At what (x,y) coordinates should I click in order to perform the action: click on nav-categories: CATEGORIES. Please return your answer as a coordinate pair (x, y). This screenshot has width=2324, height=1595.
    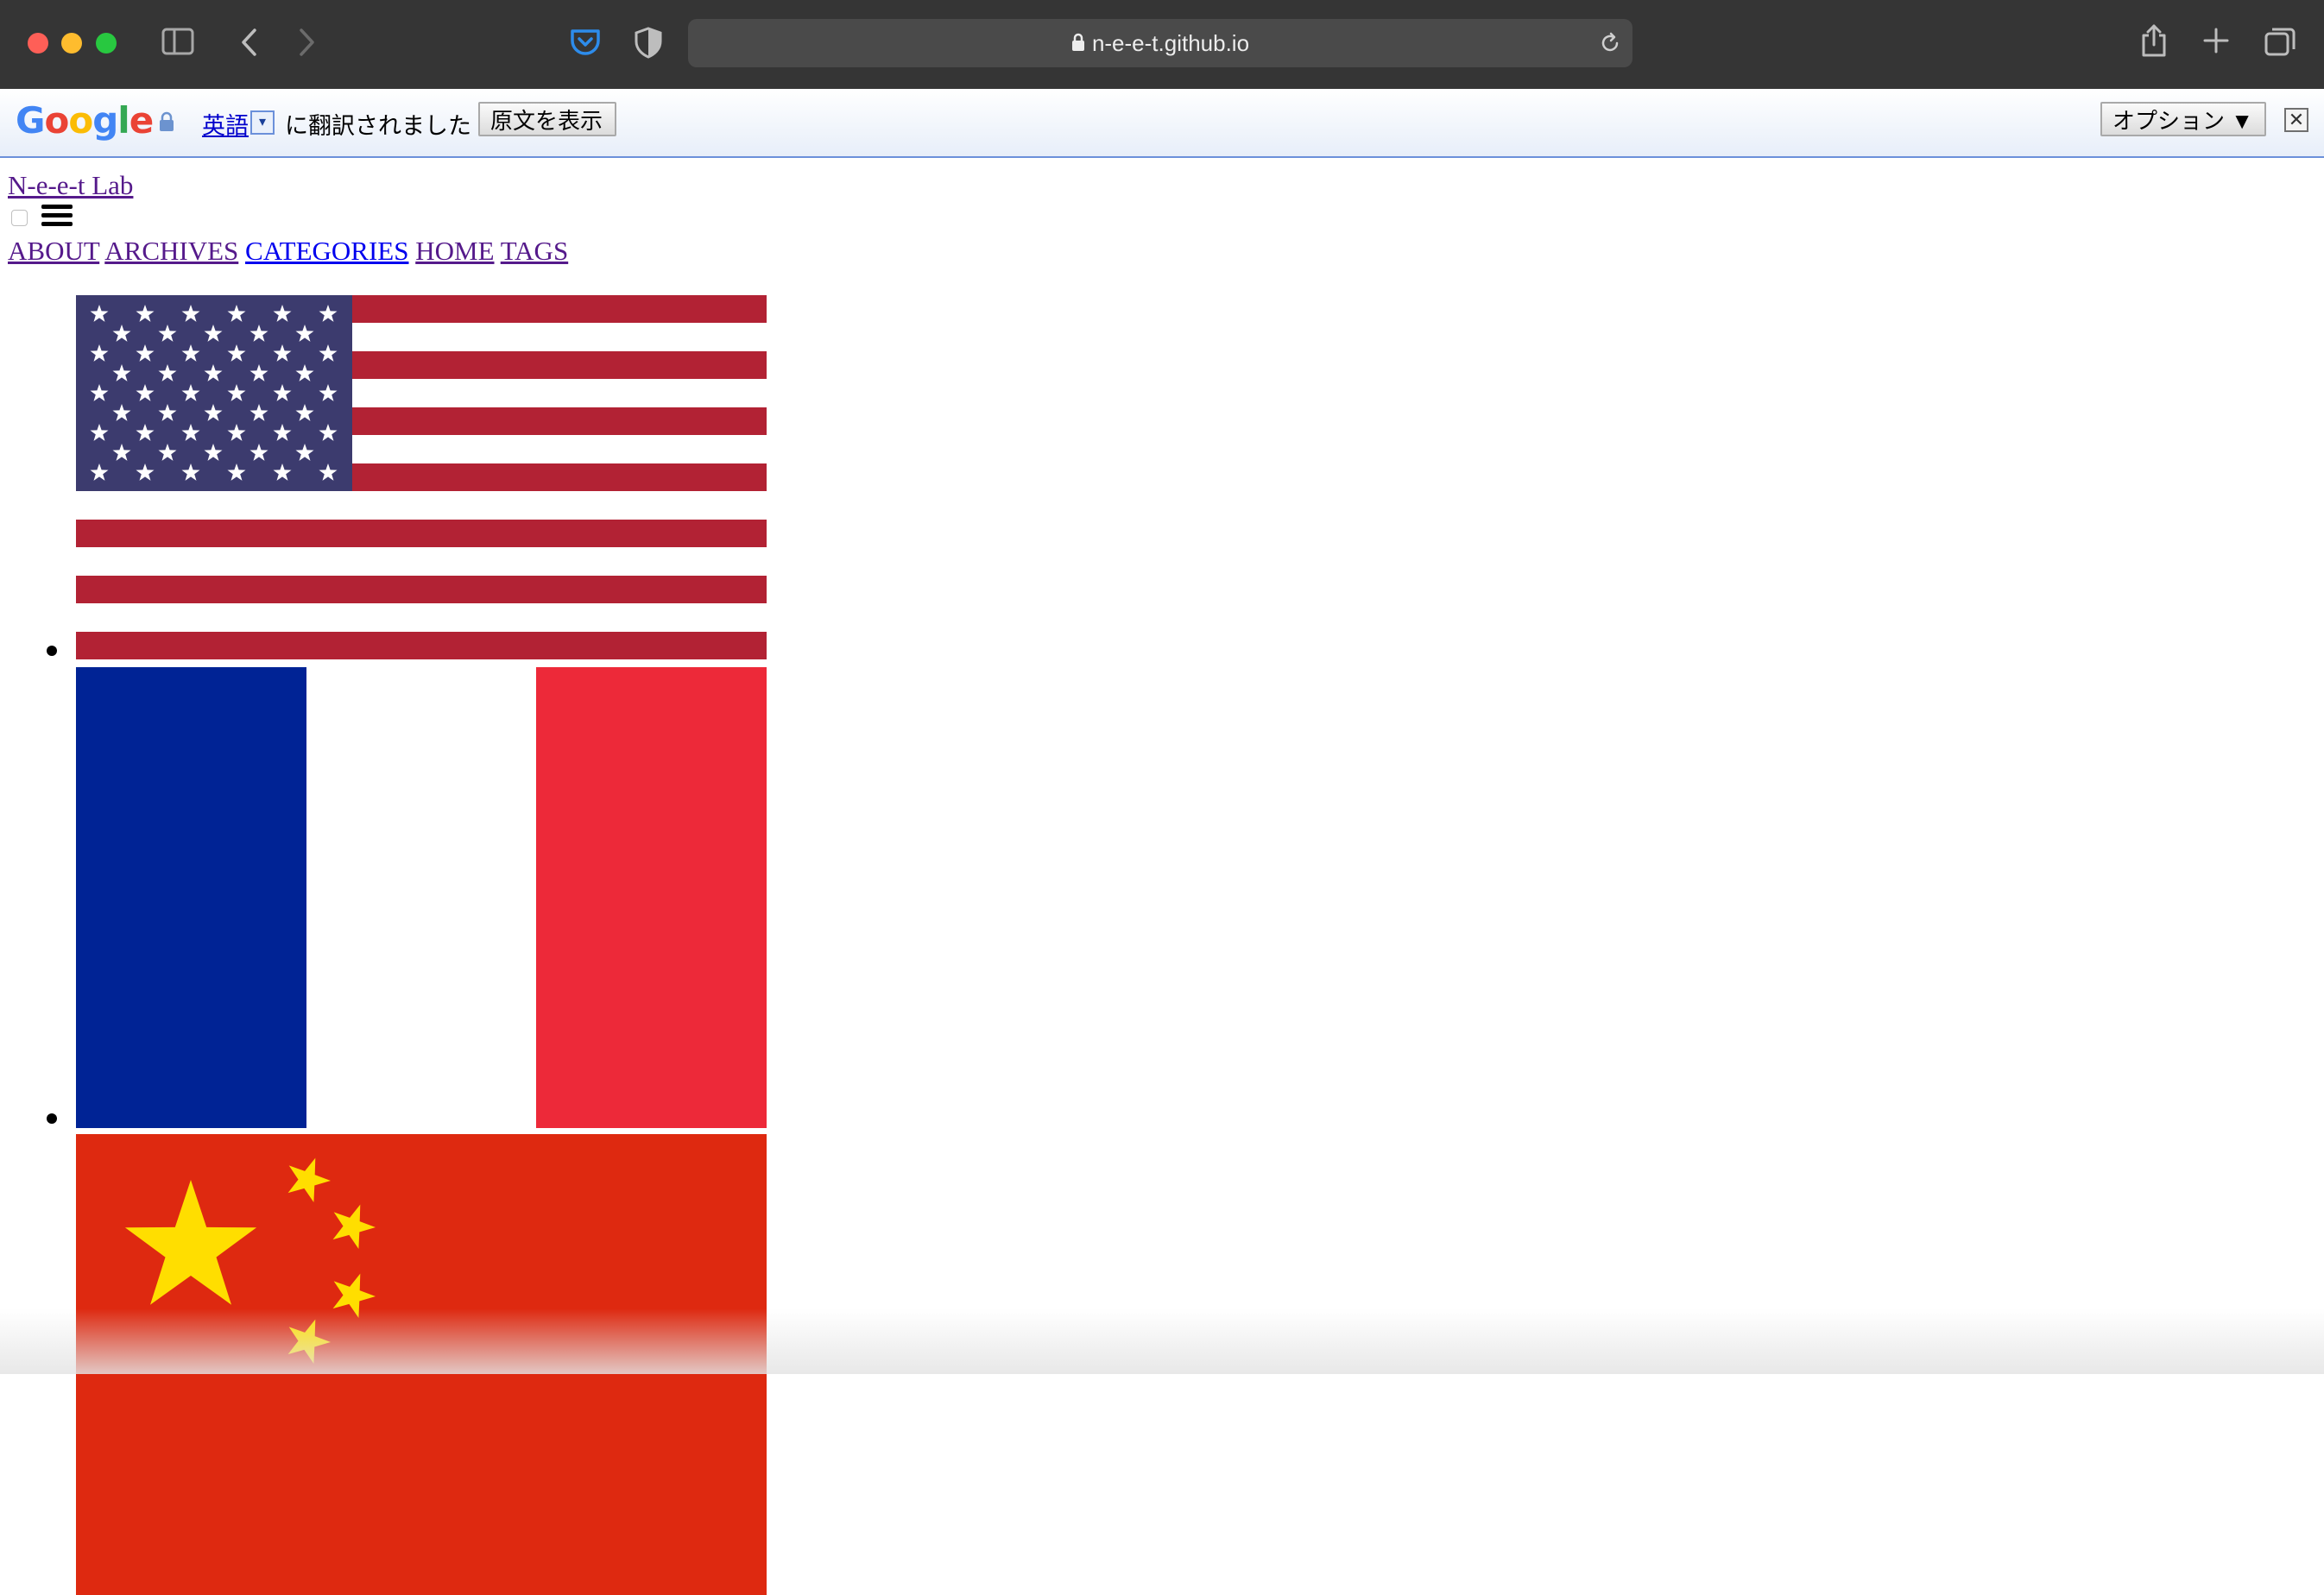
    Looking at the image, I should click on (327, 251).